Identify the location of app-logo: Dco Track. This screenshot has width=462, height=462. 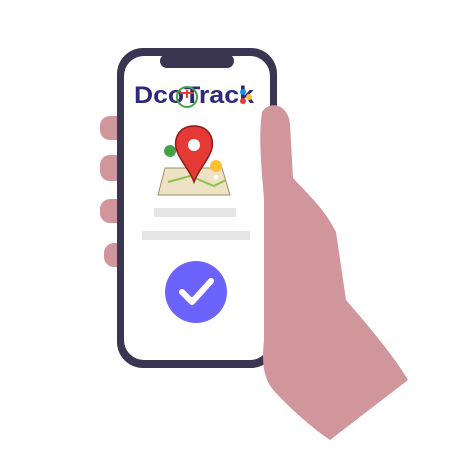
(194, 95).